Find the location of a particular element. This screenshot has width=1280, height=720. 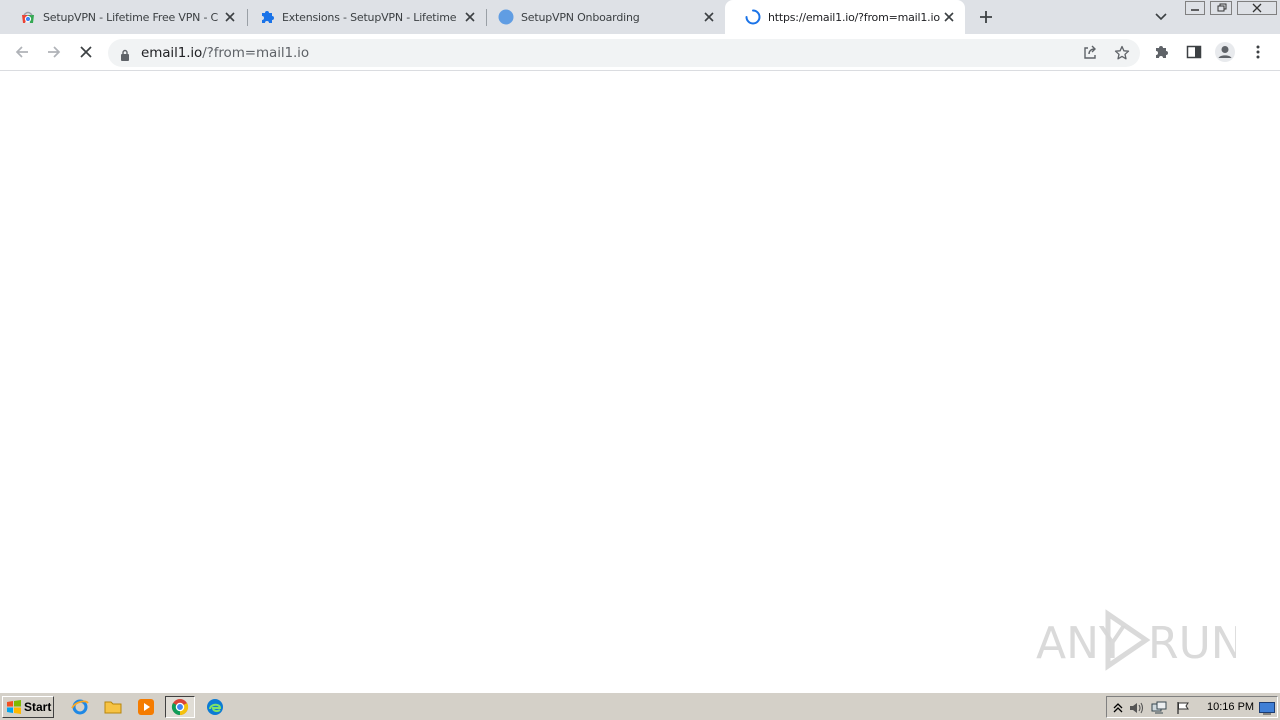

forward-button is located at coordinates (54, 52).